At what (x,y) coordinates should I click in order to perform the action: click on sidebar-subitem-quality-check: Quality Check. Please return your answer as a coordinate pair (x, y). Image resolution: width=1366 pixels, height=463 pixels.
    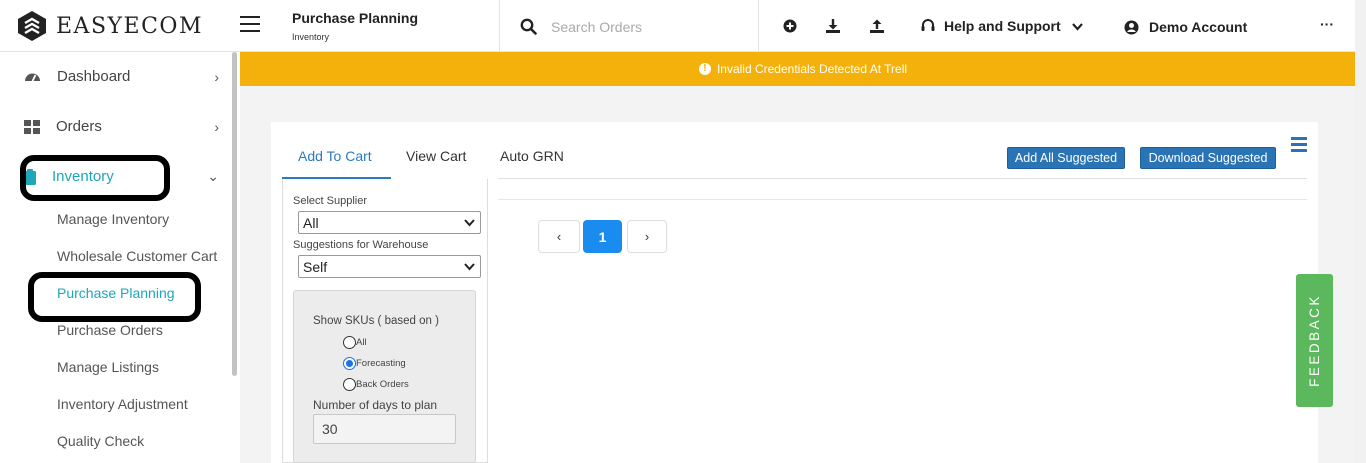
    Looking at the image, I should click on (100, 441).